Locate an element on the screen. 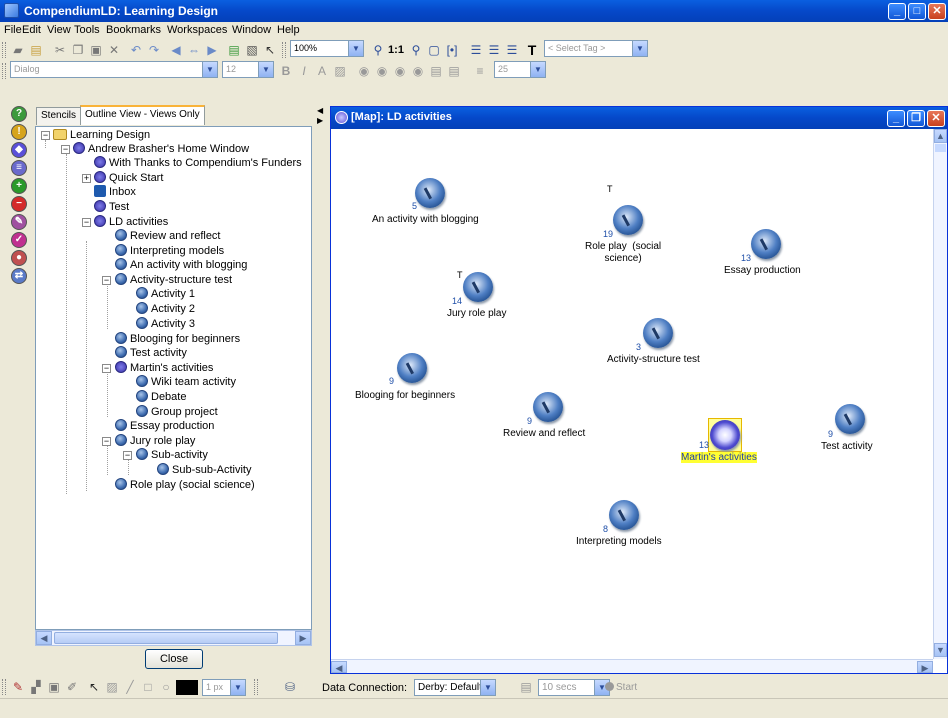 This screenshot has height=718, width=948. pointer-icon: ↖ is located at coordinates (94, 687).